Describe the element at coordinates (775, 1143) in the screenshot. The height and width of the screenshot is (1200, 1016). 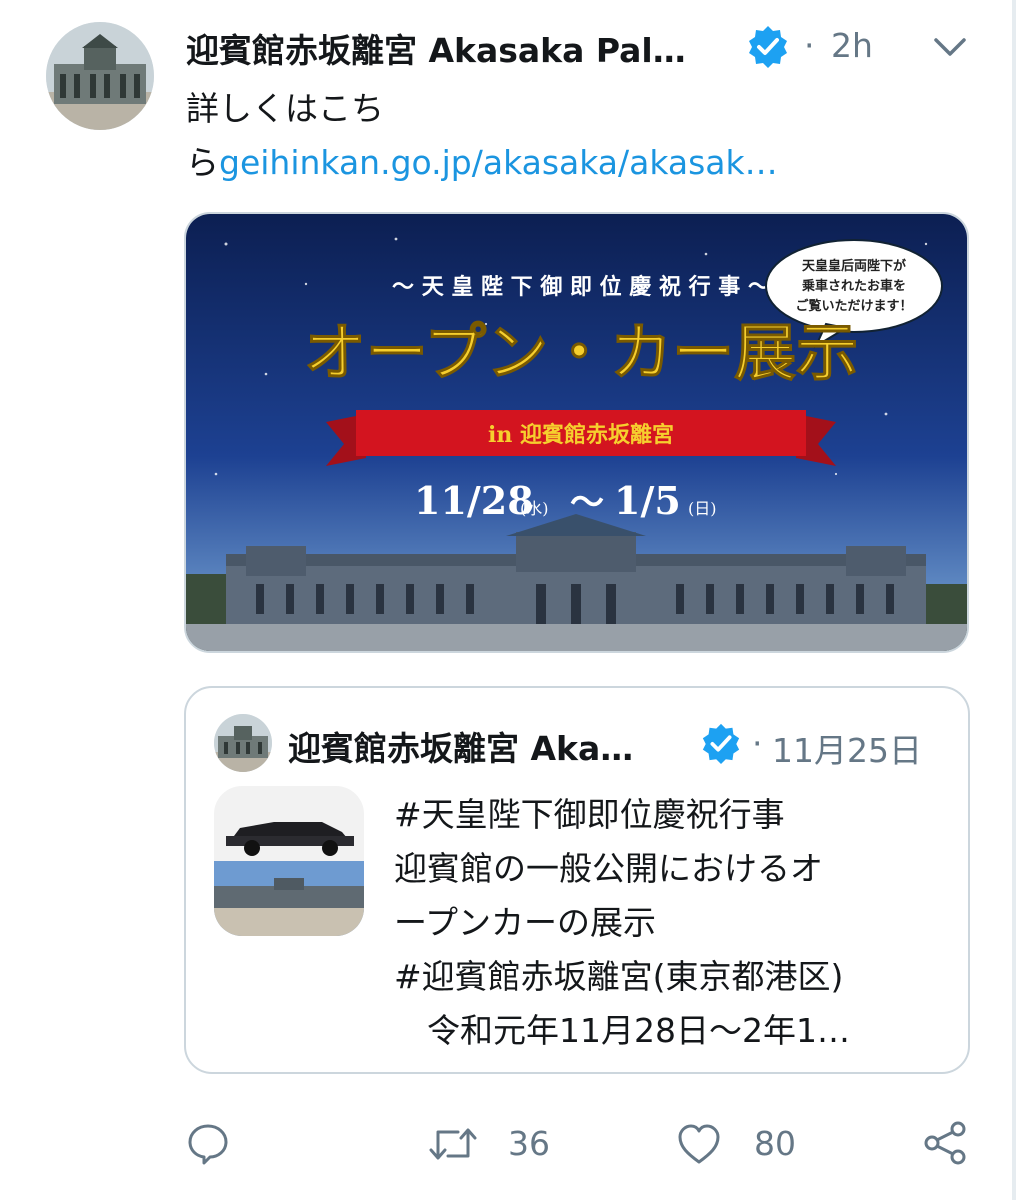
I see `like-count: 80` at that location.